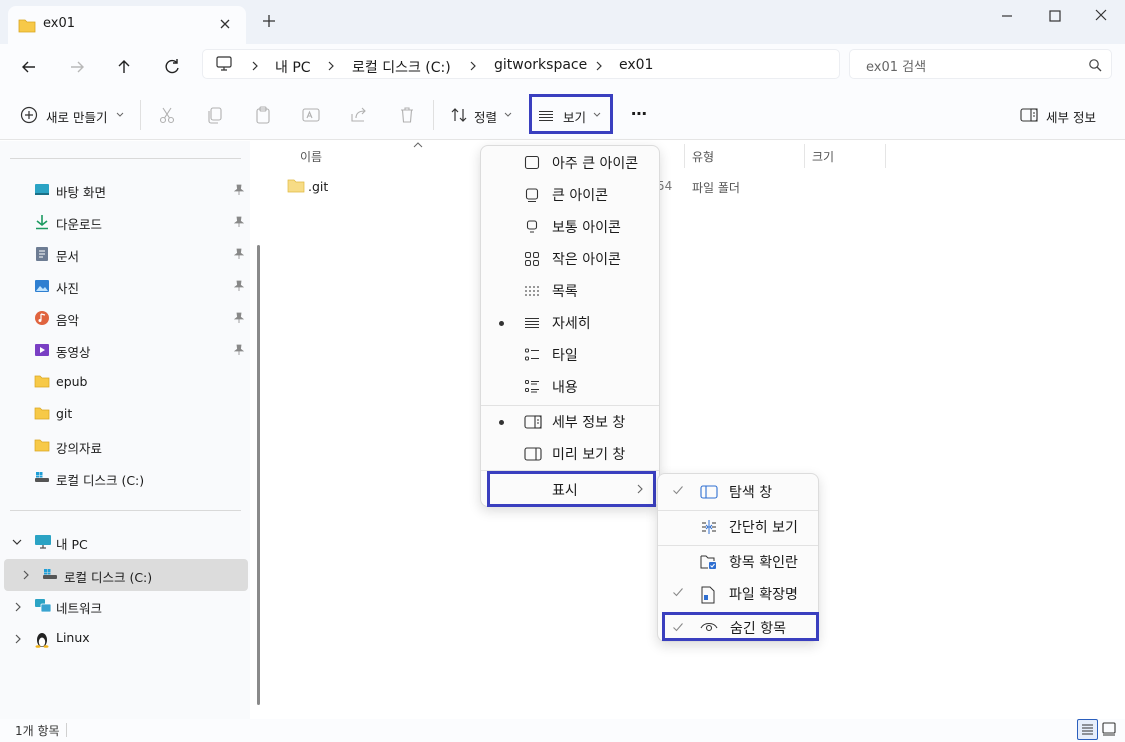 The image size is (1125, 742). I want to click on column-header-name: 이름, so click(311, 156).